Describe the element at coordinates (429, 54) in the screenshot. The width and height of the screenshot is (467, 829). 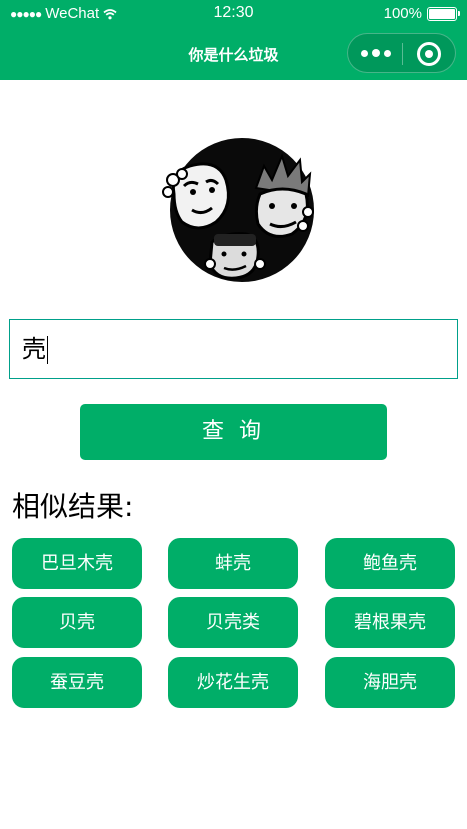
I see `target-circle-icon` at that location.